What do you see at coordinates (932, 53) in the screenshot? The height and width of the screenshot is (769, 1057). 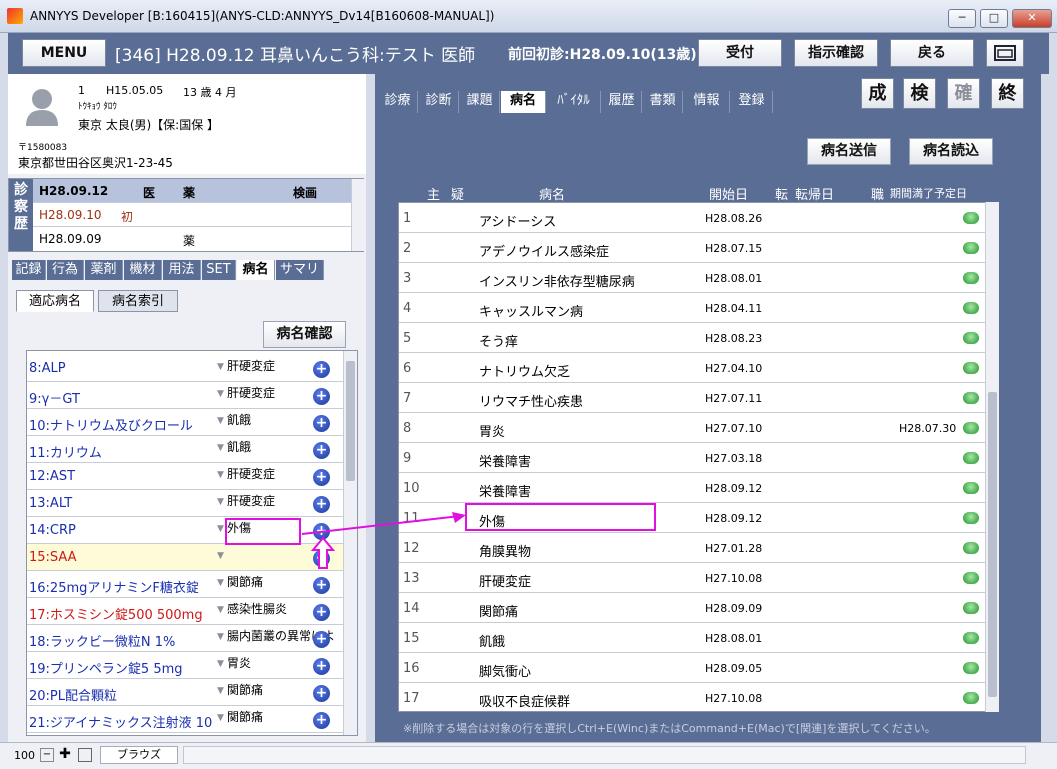 I see `back-button: 戻る` at bounding box center [932, 53].